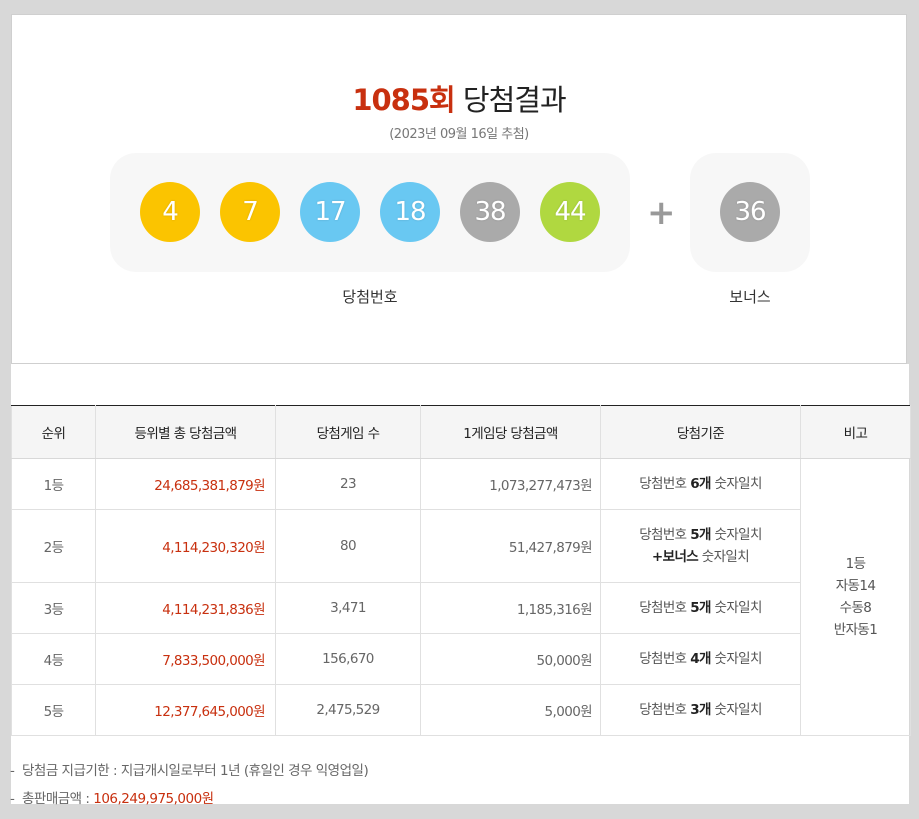 The image size is (919, 819). What do you see at coordinates (510, 484) in the screenshot?
I see `prize-per-game-cell: 1,073,277,473원` at bounding box center [510, 484].